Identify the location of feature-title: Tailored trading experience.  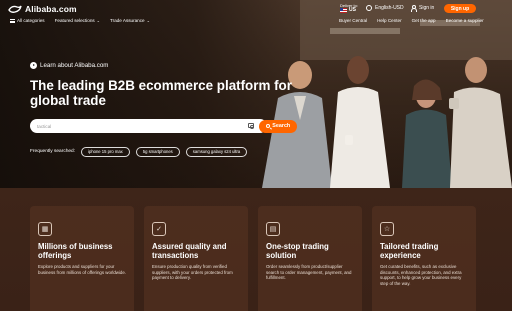
(409, 251).